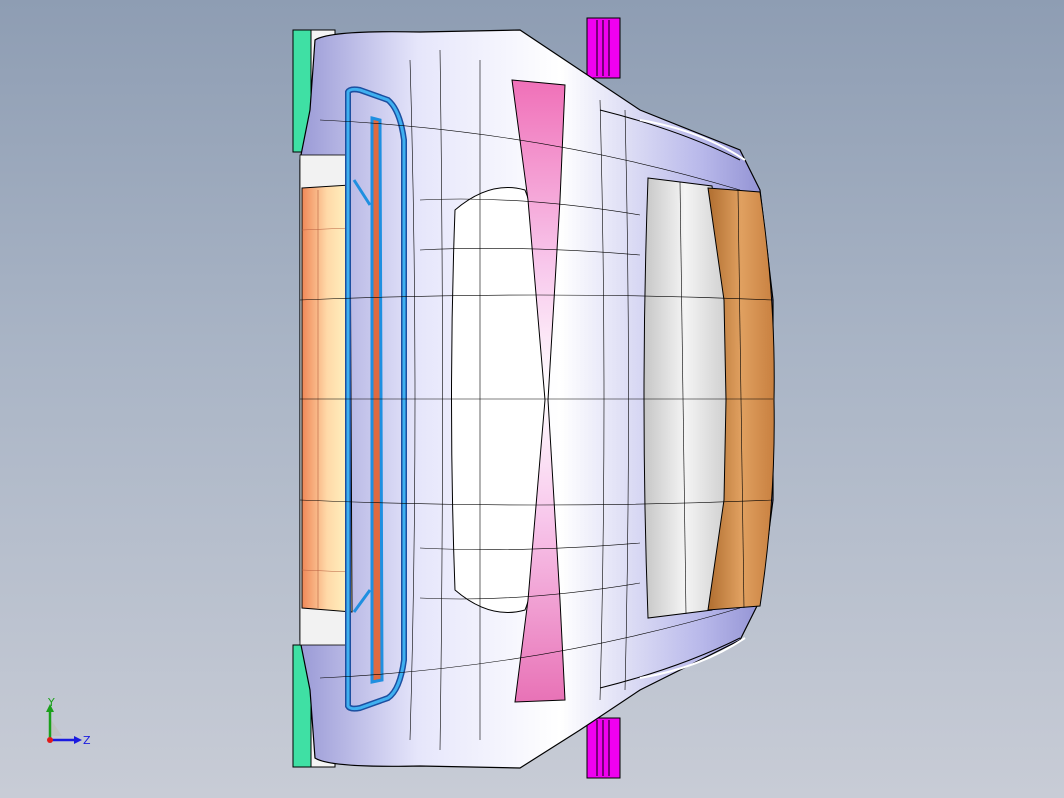 The width and height of the screenshot is (1064, 798). What do you see at coordinates (50, 740) in the screenshot?
I see `x-axis-dot` at bounding box center [50, 740].